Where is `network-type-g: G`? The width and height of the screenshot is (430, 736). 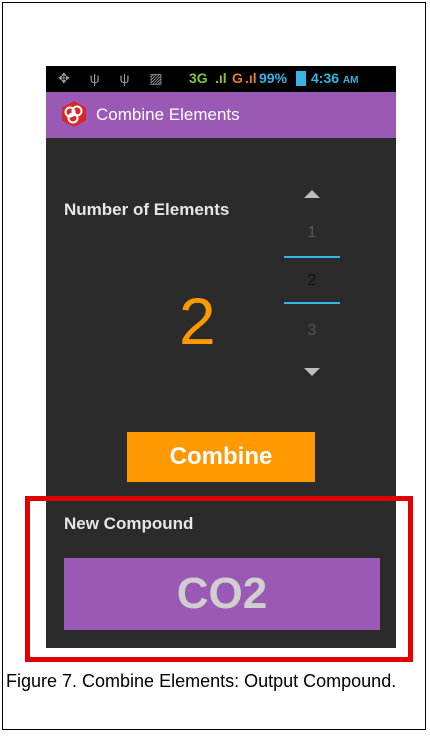
network-type-g: G is located at coordinates (237, 78).